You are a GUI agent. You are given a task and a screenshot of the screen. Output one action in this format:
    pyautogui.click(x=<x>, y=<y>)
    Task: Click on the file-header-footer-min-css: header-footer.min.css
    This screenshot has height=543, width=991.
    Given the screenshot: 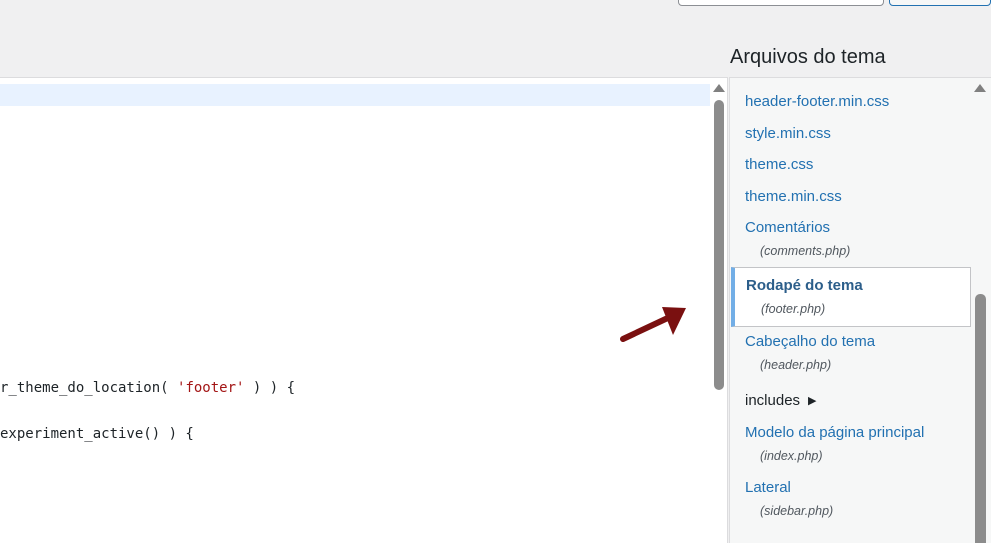 What is the action you would take?
    pyautogui.click(x=850, y=102)
    